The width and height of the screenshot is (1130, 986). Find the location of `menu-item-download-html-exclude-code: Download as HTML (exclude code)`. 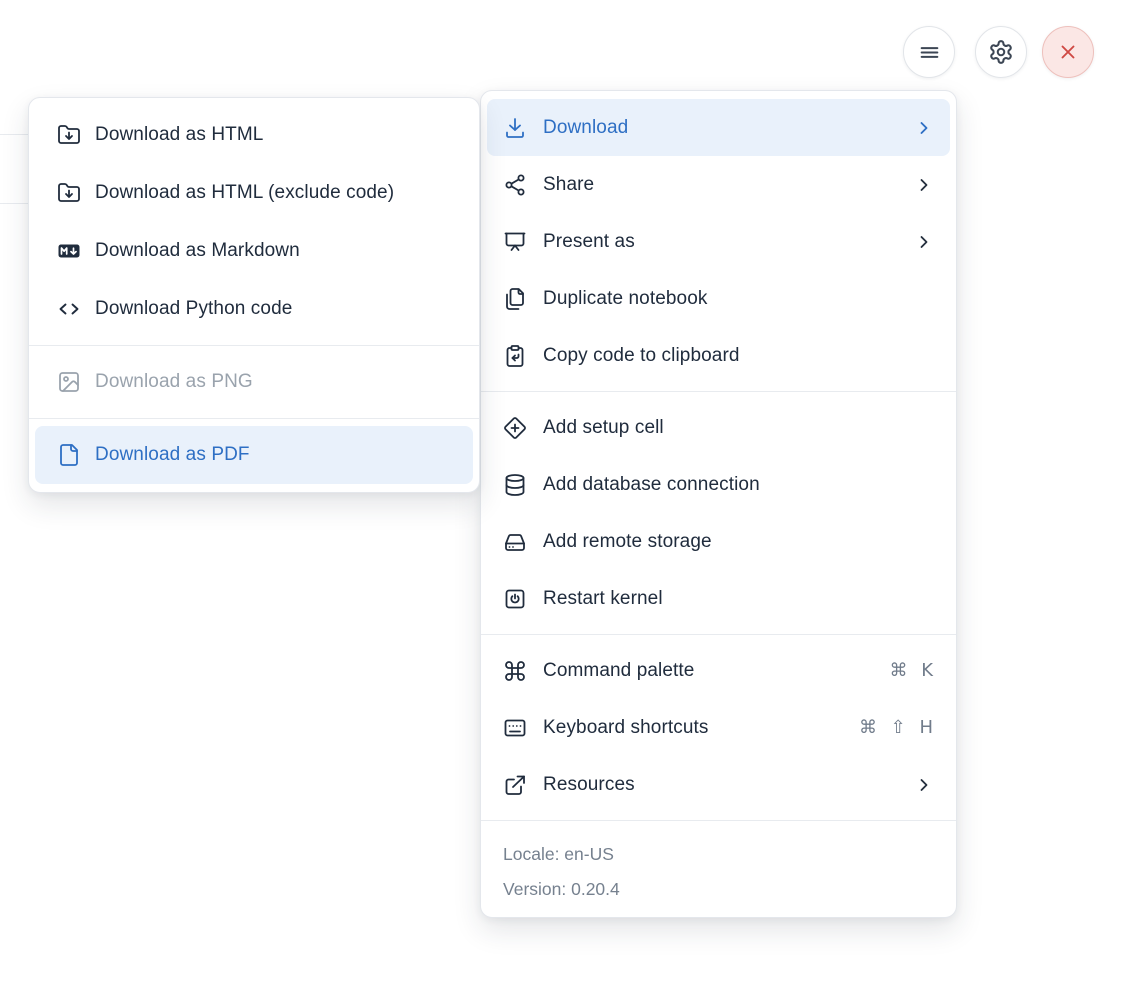

menu-item-download-html-exclude-code: Download as HTML (exclude code) is located at coordinates (254, 193).